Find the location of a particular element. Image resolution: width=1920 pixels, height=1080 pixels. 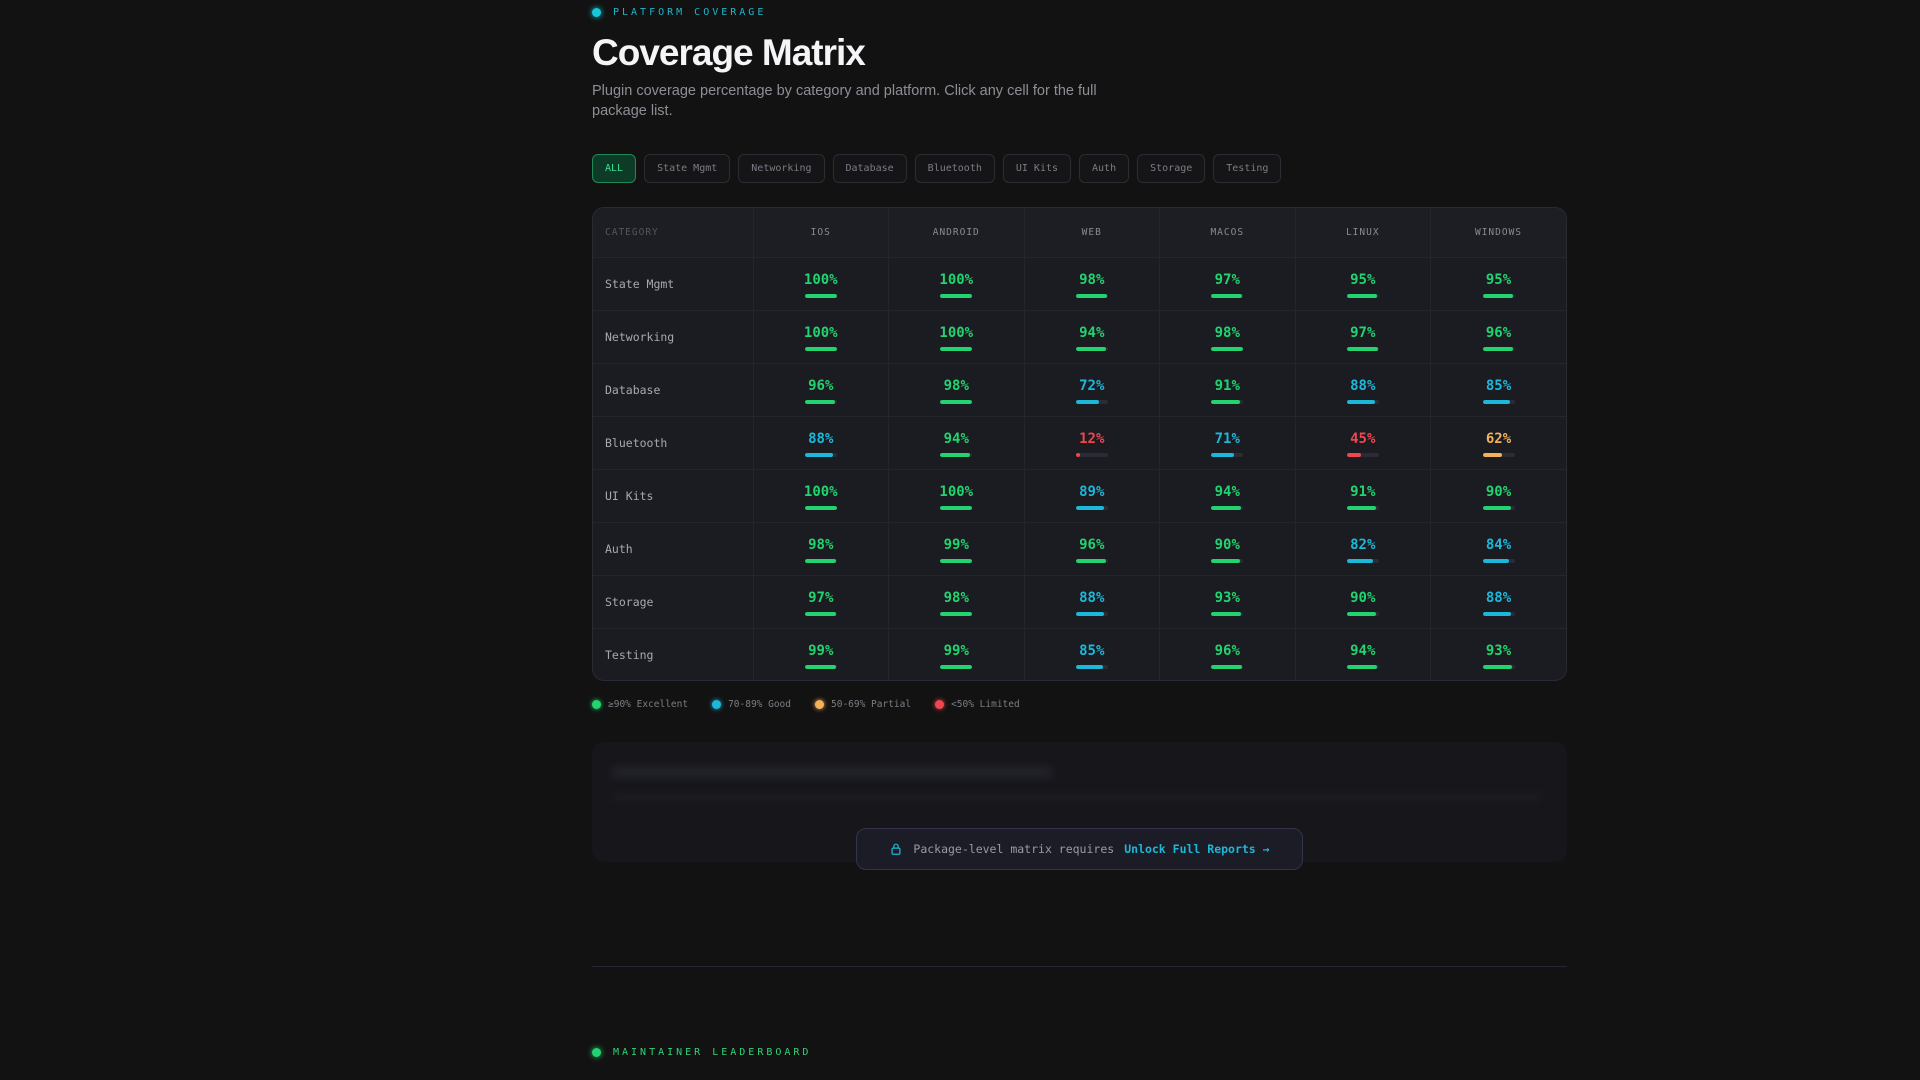

filter-chip-state-mgmt: State Mgmt is located at coordinates (687, 168).